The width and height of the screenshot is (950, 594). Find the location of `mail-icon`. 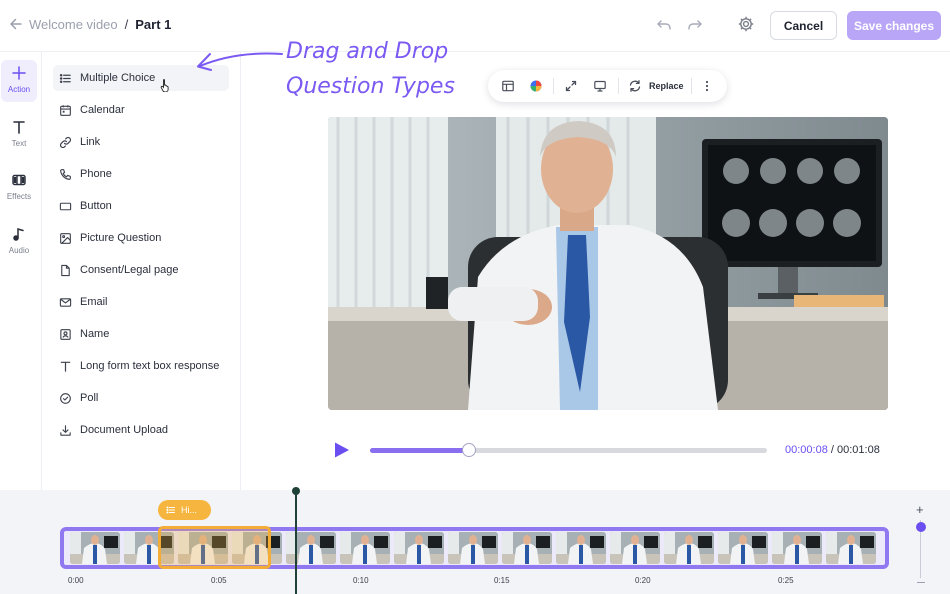

mail-icon is located at coordinates (65, 302).